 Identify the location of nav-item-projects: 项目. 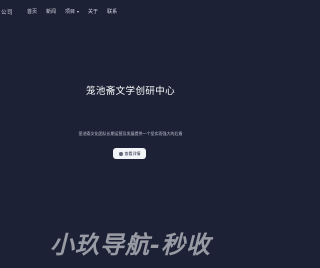
(72, 11).